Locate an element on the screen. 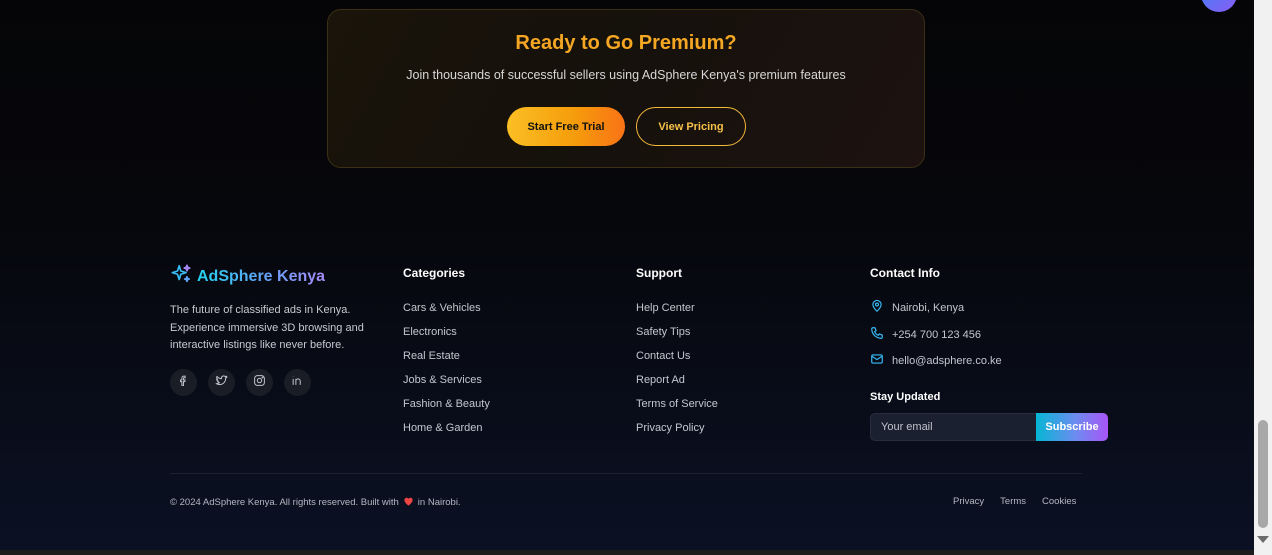 This screenshot has height=555, width=1272. vertical-scrollbar is located at coordinates (1263, 277).